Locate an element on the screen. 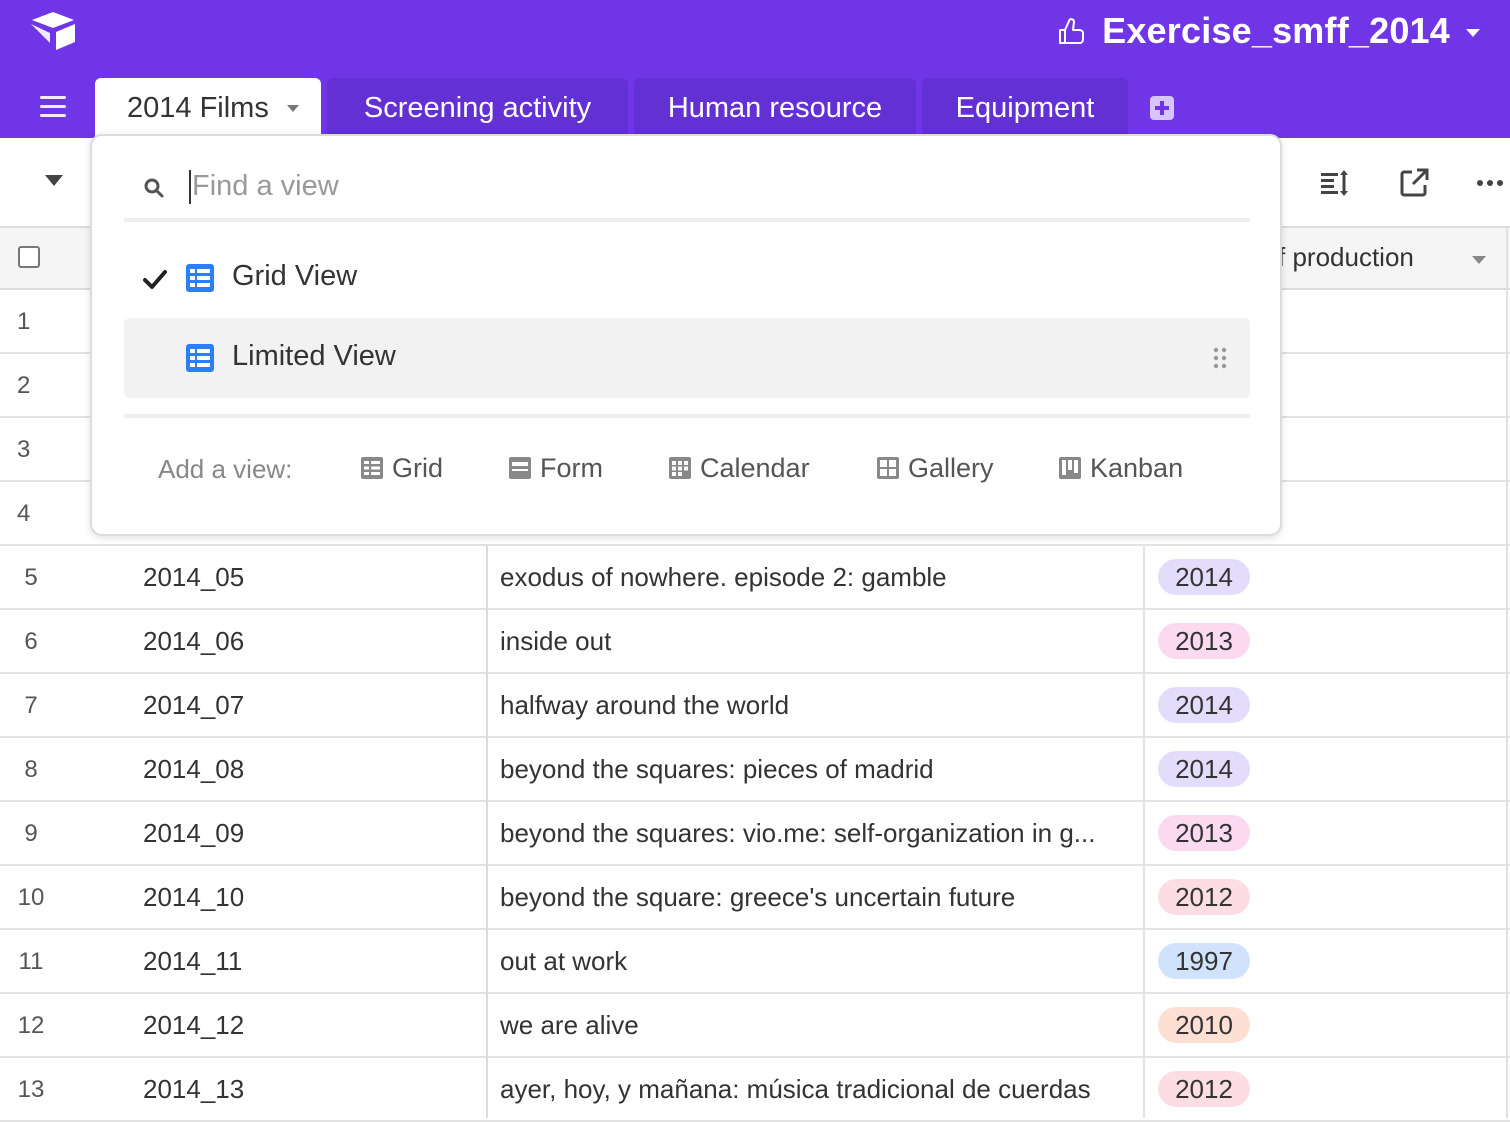 This screenshot has width=1510, height=1122. more-options-icon is located at coordinates (1491, 183).